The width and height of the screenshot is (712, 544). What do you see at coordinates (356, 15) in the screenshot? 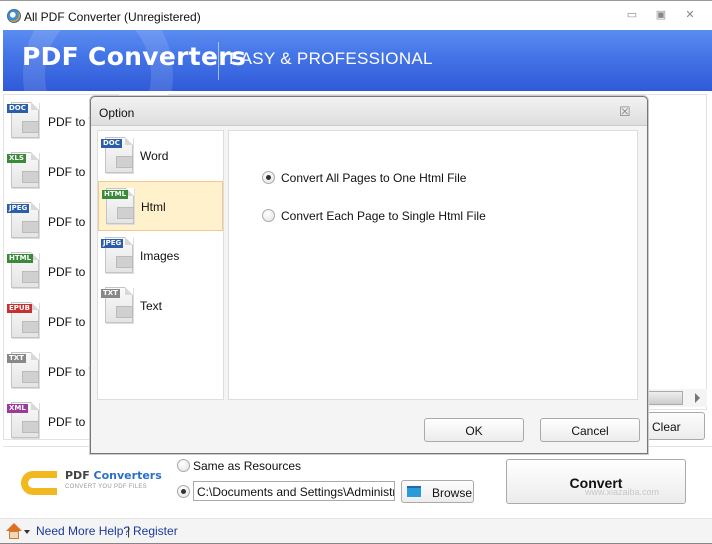
I see `title-bar: All PDF Converter (Unregistered) ▭ ▣ ✕` at bounding box center [356, 15].